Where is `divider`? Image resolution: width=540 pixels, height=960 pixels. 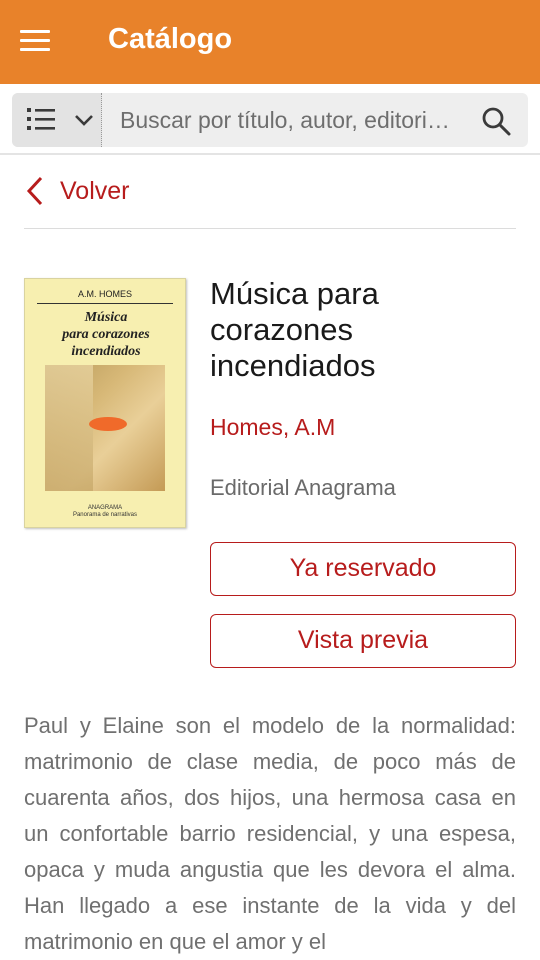
divider is located at coordinates (270, 228).